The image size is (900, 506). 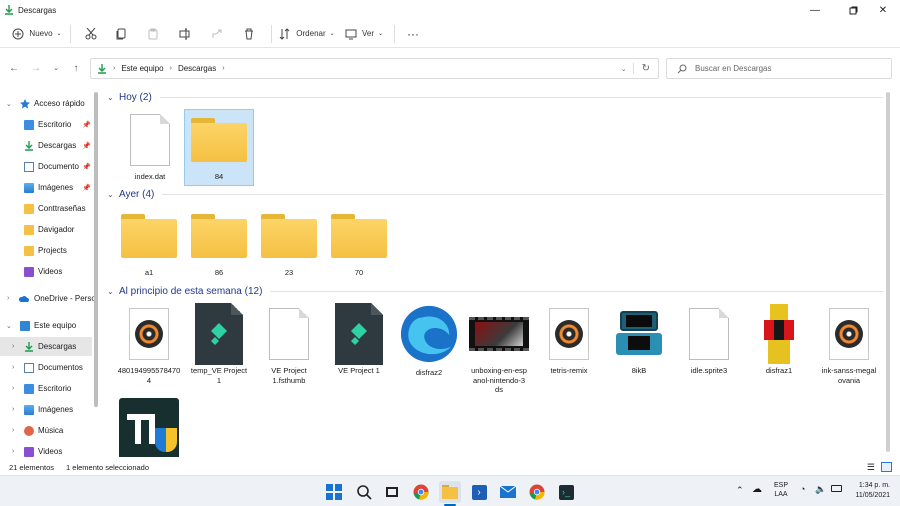 I want to click on clock: 1:34 p. m. 11/05/2021, so click(x=870, y=491).